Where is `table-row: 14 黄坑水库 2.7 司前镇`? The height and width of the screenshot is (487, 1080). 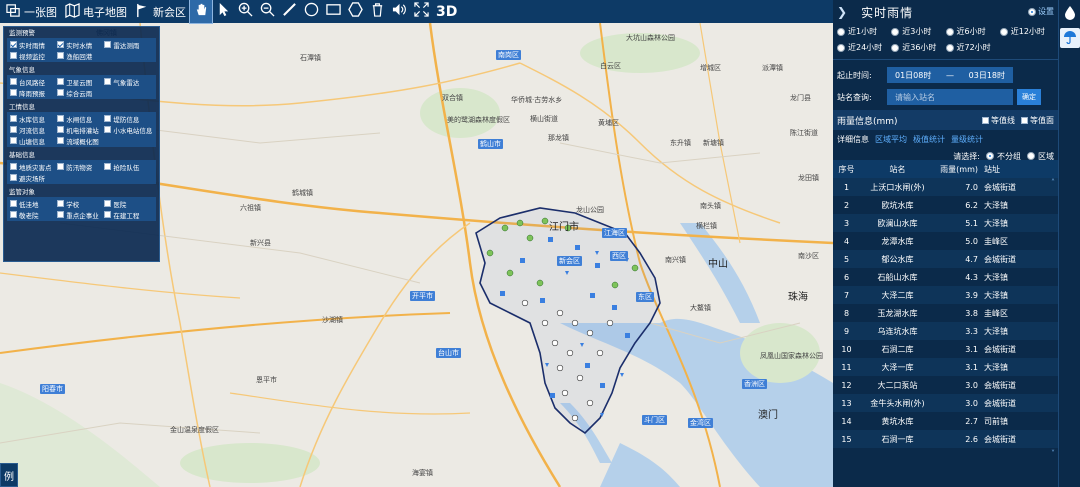
table-row: 14 黄坑水库 2.7 司前镇 is located at coordinates (945, 421).